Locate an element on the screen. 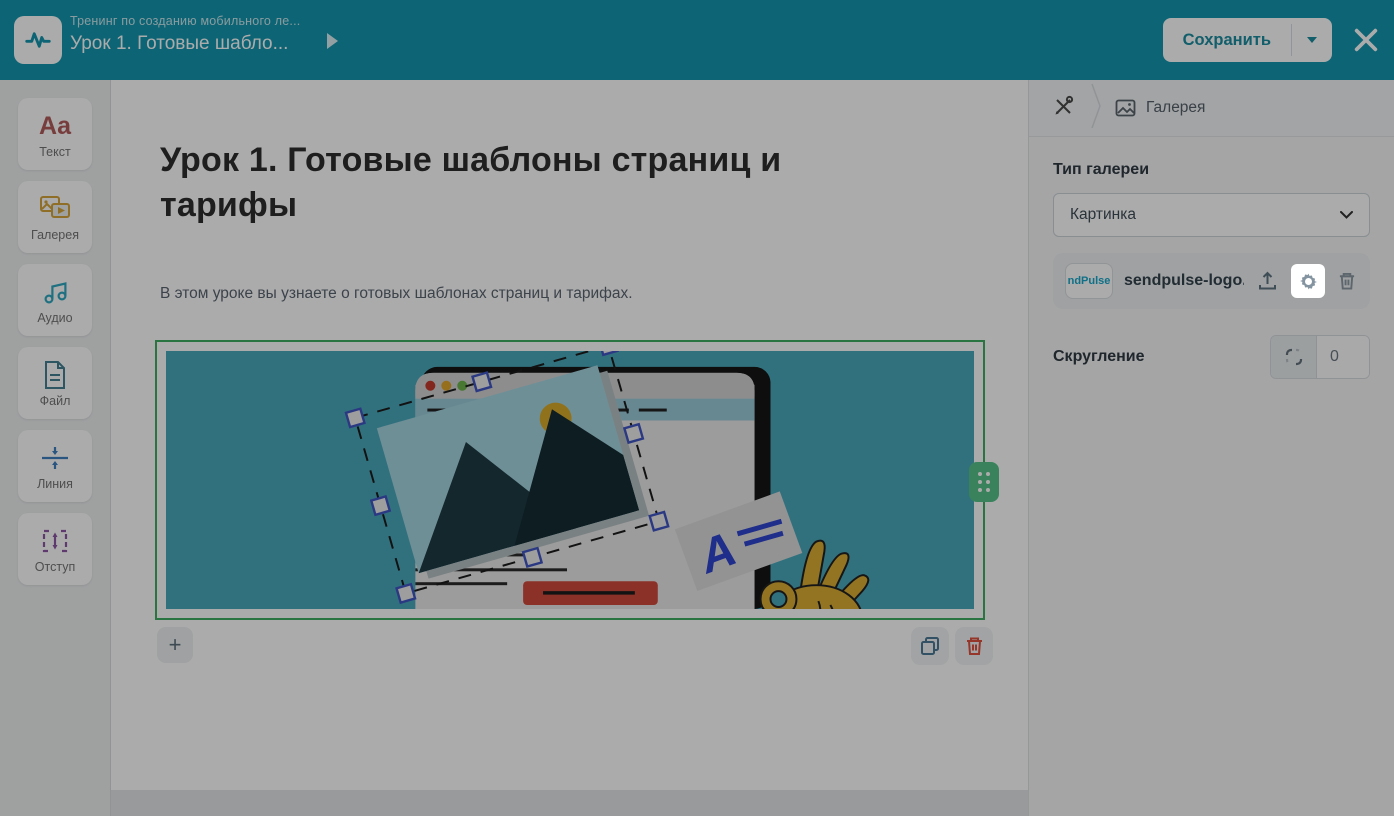  gallery-type-label: Тип галереи is located at coordinates (1101, 169).